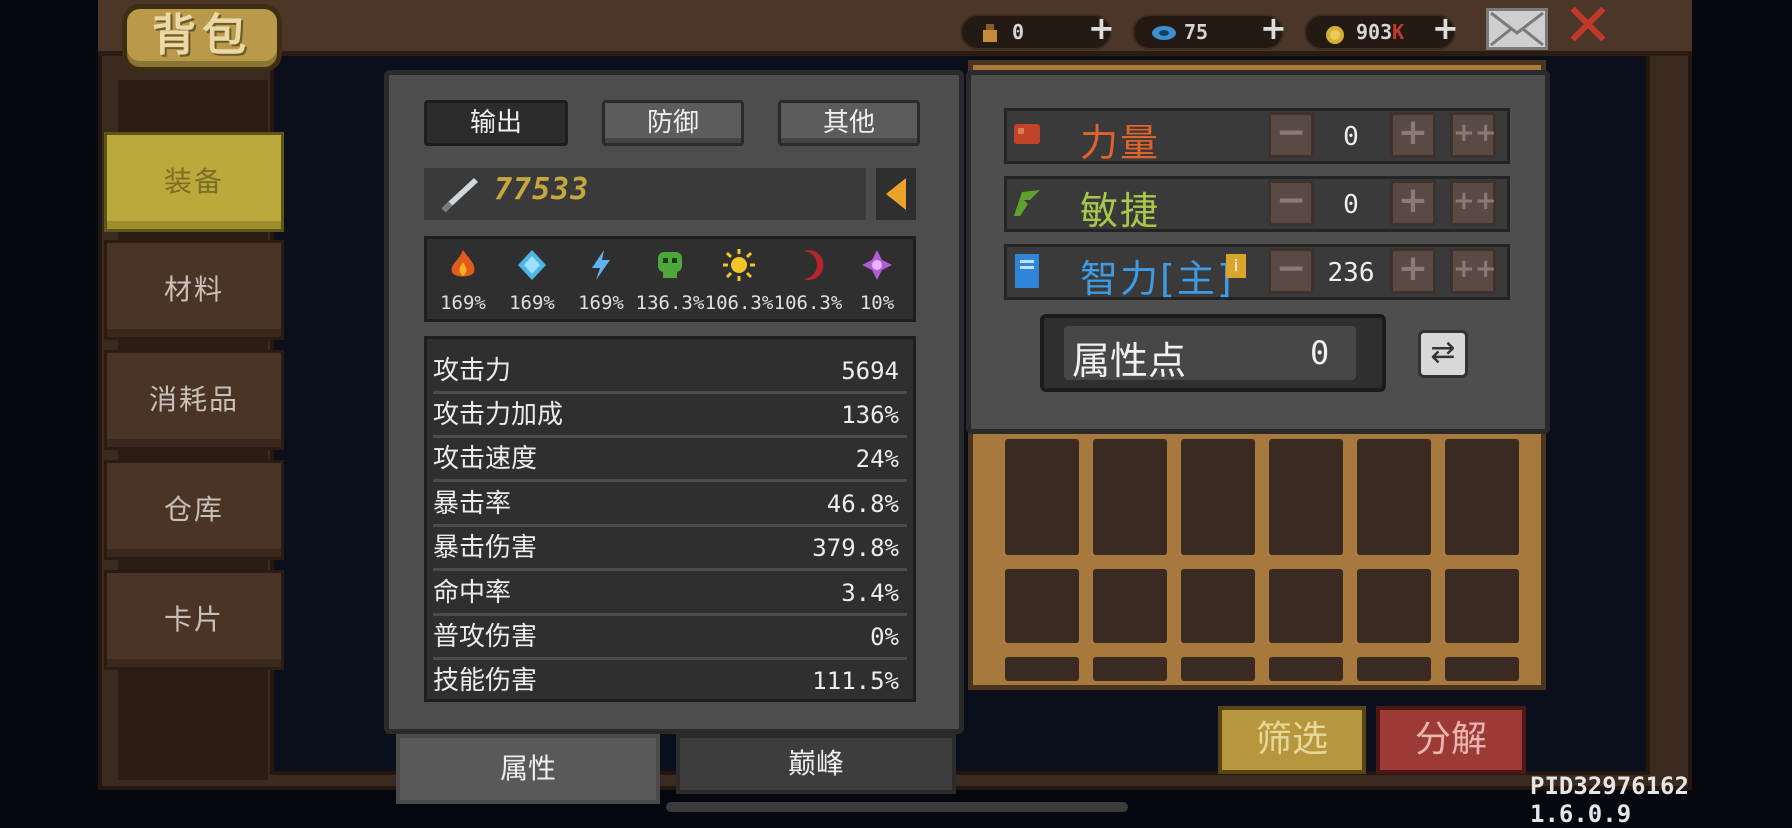 The height and width of the screenshot is (828, 1792). Describe the element at coordinates (990, 33) in the screenshot. I see `potion-icon` at that location.